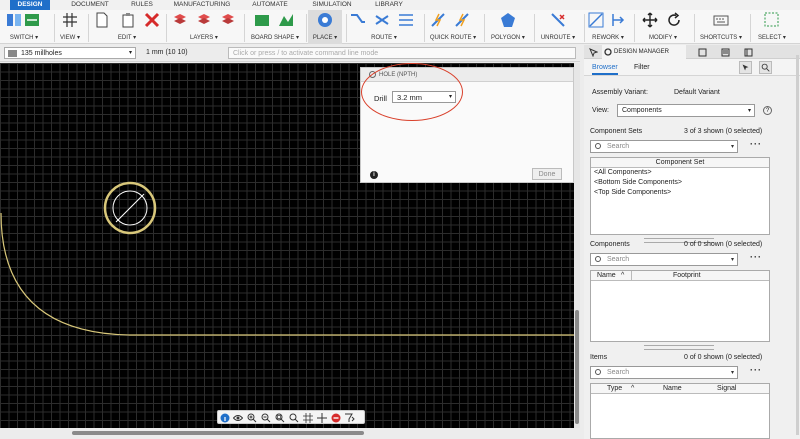  Describe the element at coordinates (41, 53) in the screenshot. I see `layer-name: 135 millholes` at that location.